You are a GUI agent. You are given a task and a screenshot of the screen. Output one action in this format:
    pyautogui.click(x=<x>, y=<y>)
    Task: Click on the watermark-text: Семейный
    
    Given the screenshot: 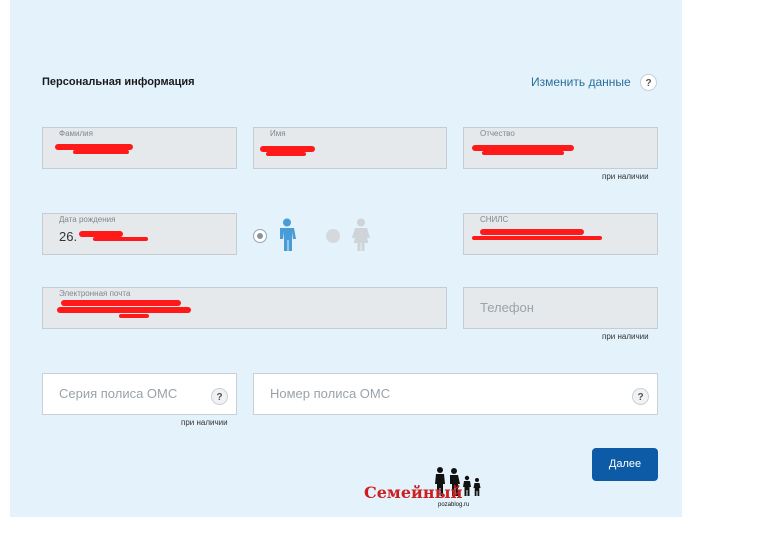 What is the action you would take?
    pyautogui.click(x=413, y=492)
    